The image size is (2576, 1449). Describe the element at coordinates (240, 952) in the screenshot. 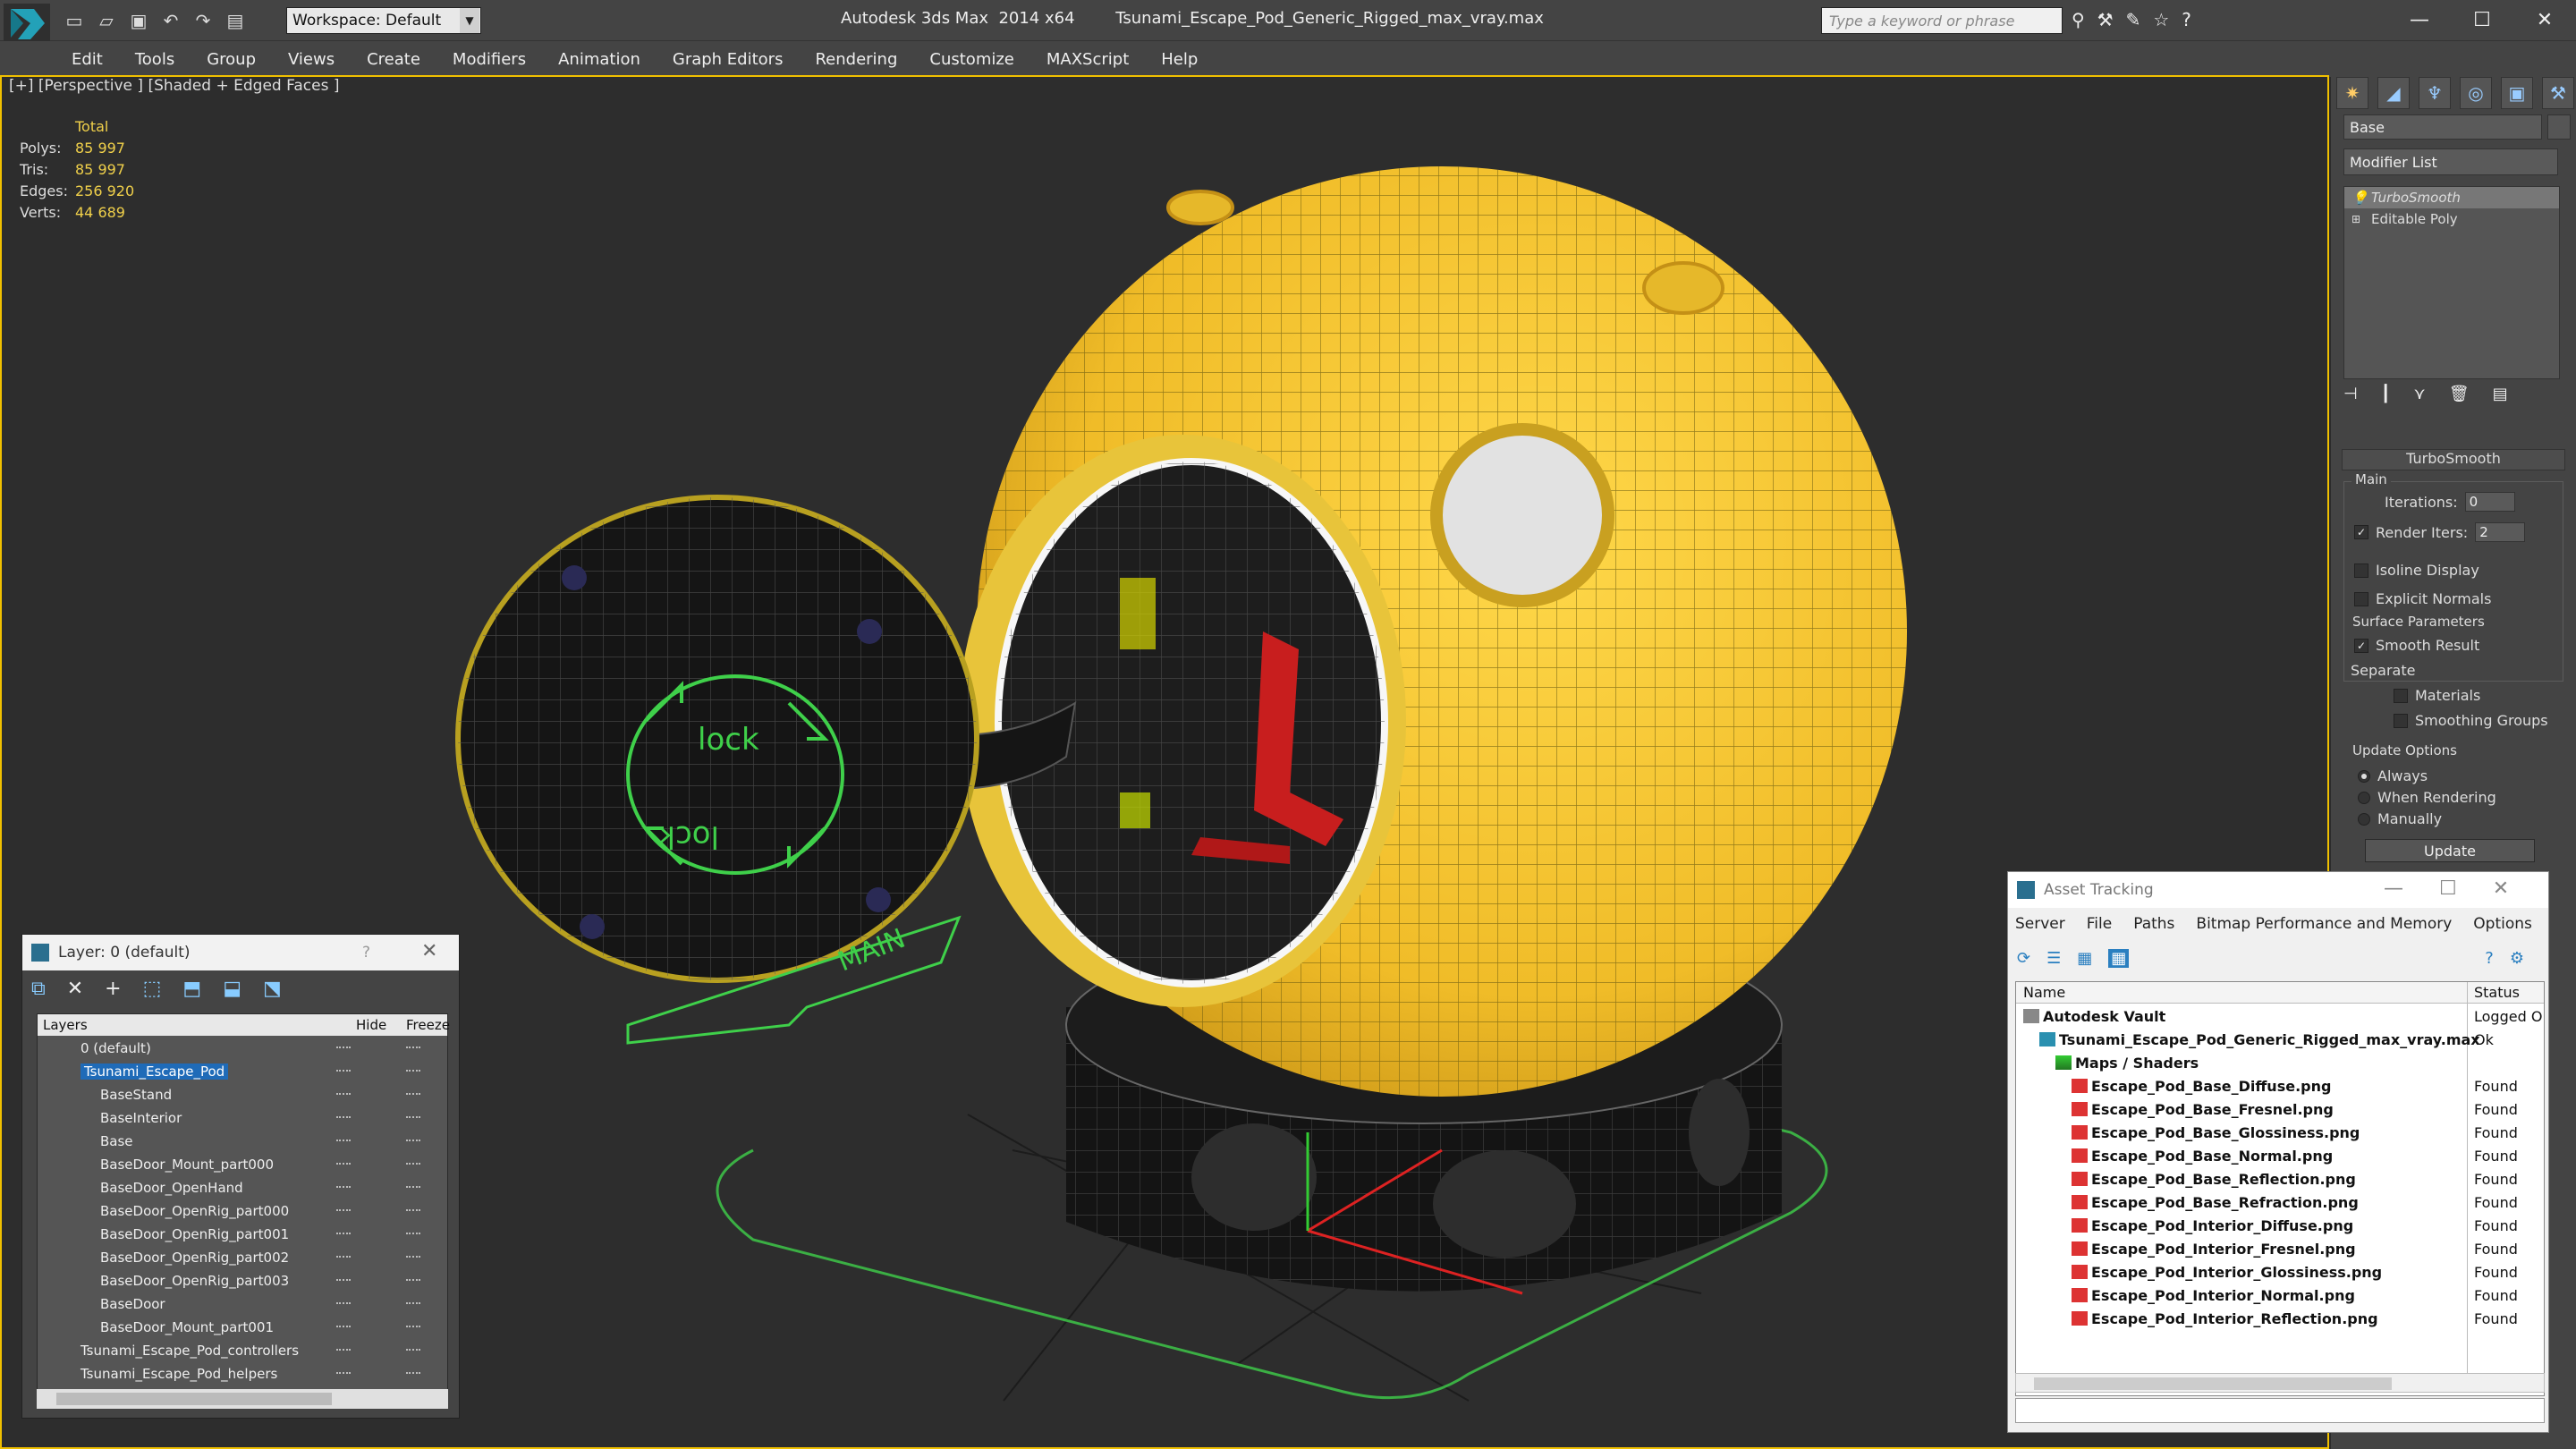

I see `layer-window-titlebar: Layer: 0 (default) ? ✕` at that location.